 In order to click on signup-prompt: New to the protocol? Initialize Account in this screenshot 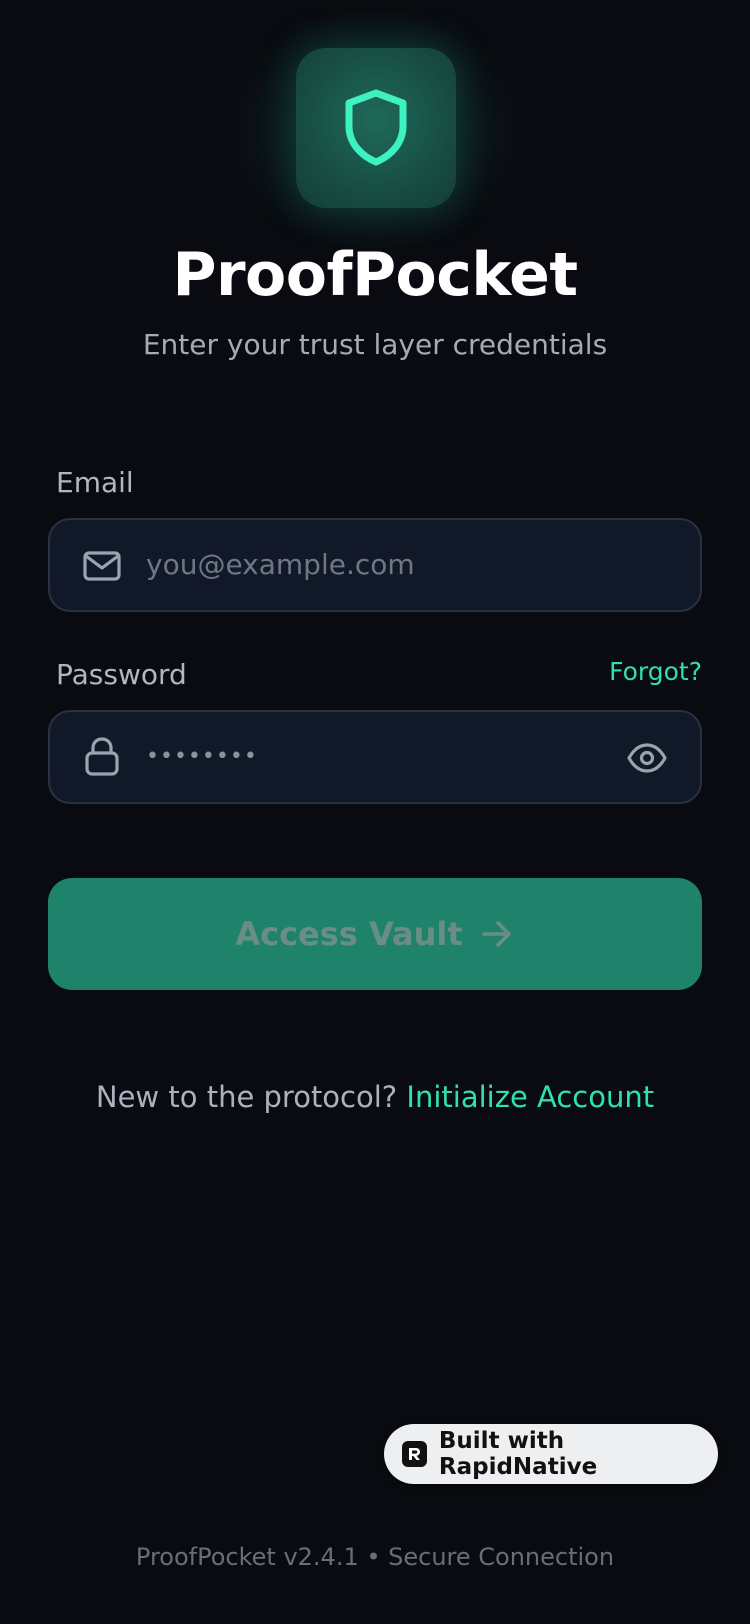, I will do `click(375, 1097)`.